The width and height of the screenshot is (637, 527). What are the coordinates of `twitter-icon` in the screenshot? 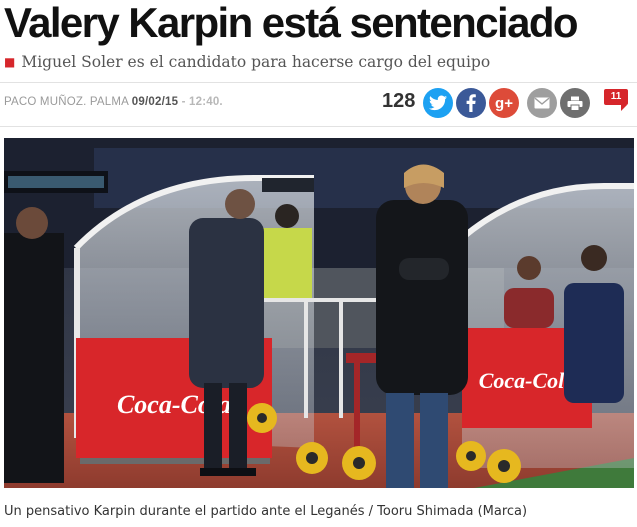 It's located at (438, 103).